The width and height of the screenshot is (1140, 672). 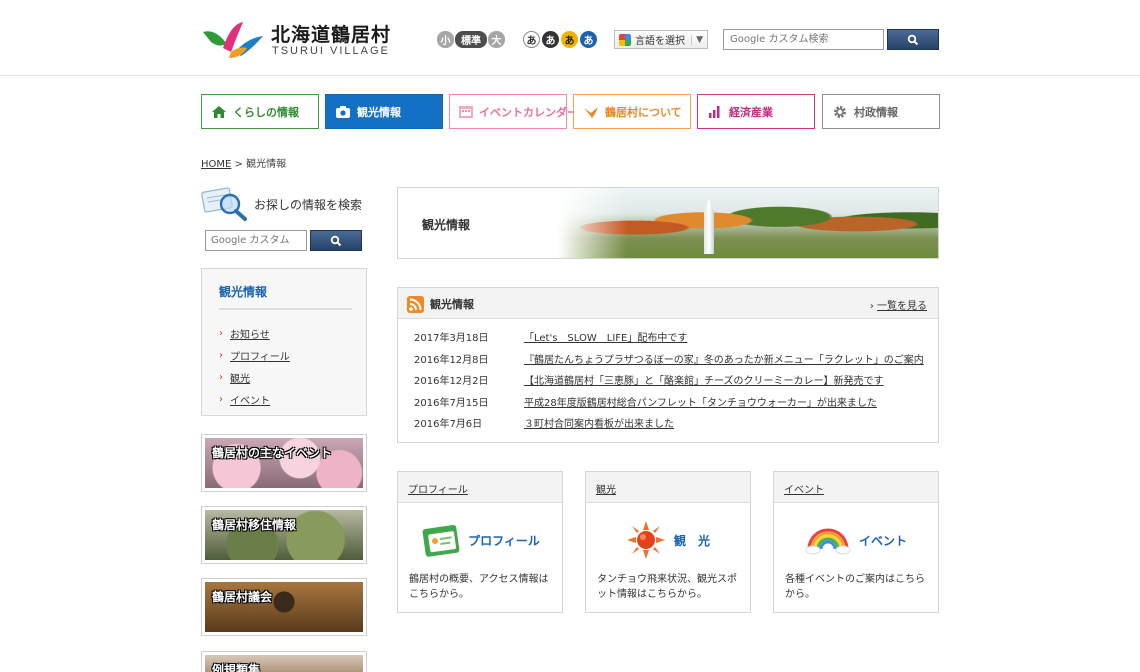 I want to click on sidebar-item-profile: › プロフィール, so click(x=254, y=355).